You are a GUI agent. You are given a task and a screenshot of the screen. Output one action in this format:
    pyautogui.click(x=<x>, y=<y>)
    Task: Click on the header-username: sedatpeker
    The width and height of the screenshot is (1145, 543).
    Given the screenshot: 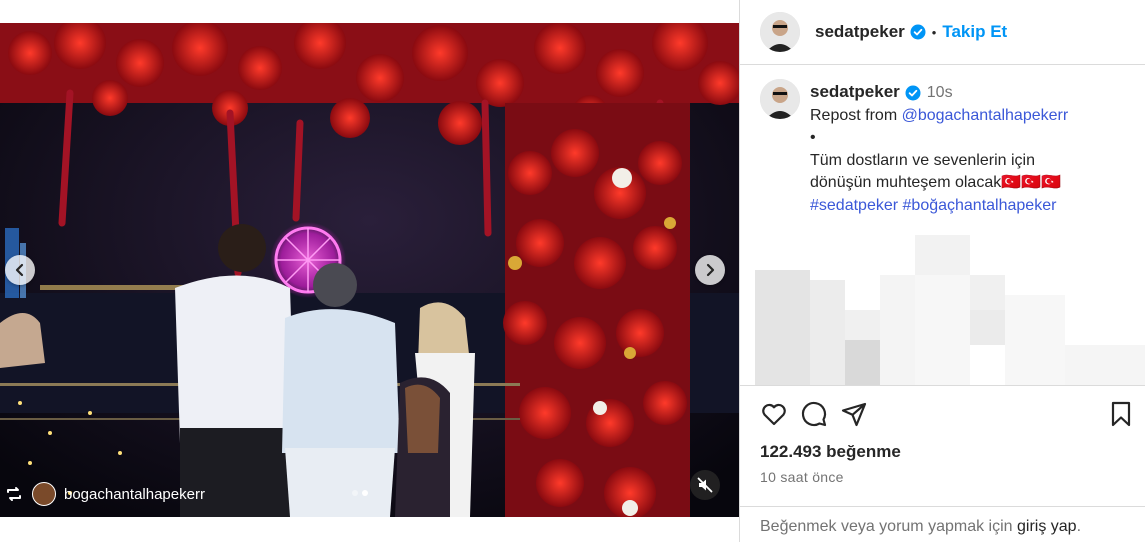 What is the action you would take?
    pyautogui.click(x=860, y=32)
    